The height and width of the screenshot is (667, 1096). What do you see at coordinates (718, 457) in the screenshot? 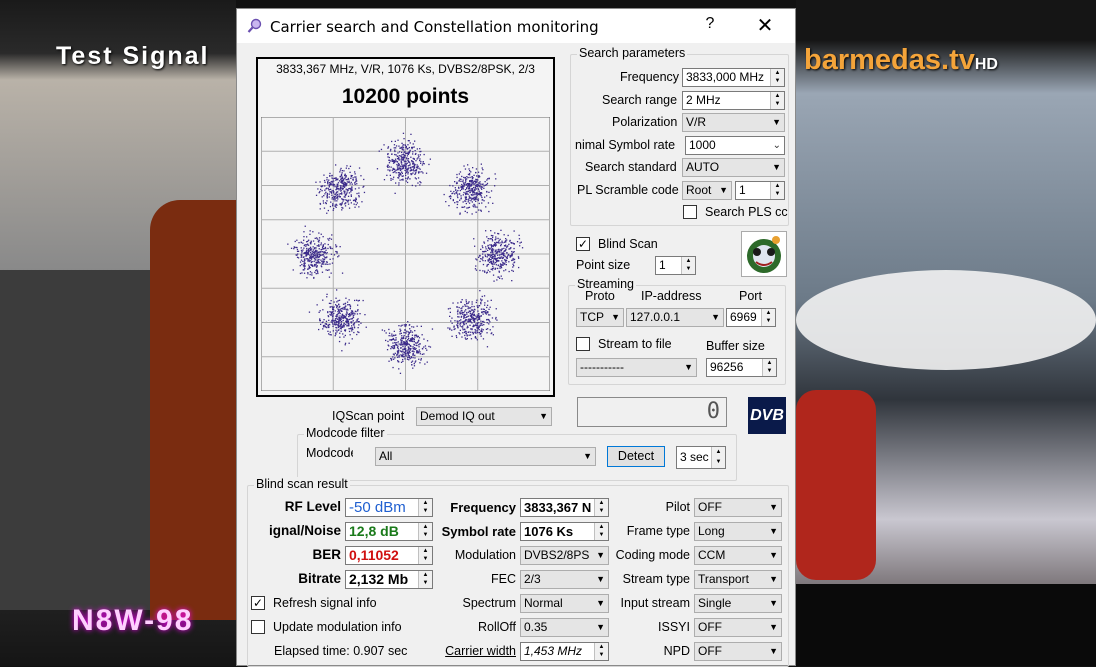
I see `seconds-spin-icon: ▲ ▼` at bounding box center [718, 457].